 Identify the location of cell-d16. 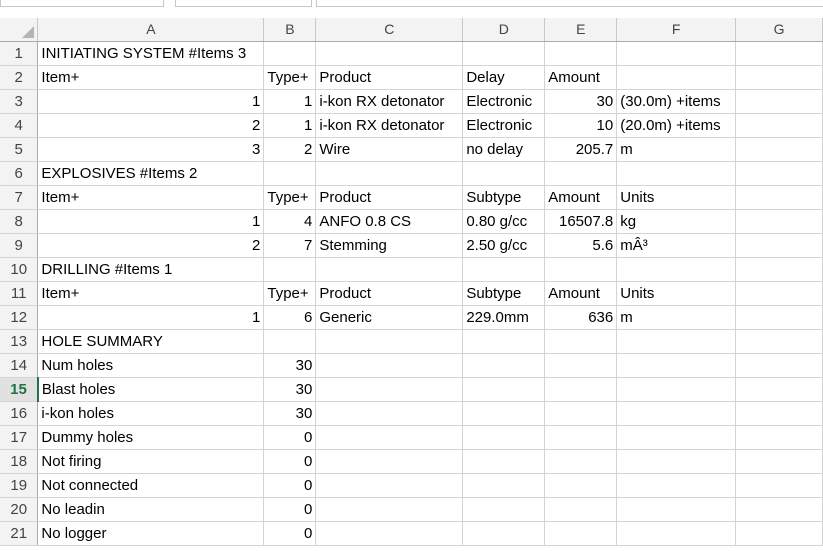
(504, 413).